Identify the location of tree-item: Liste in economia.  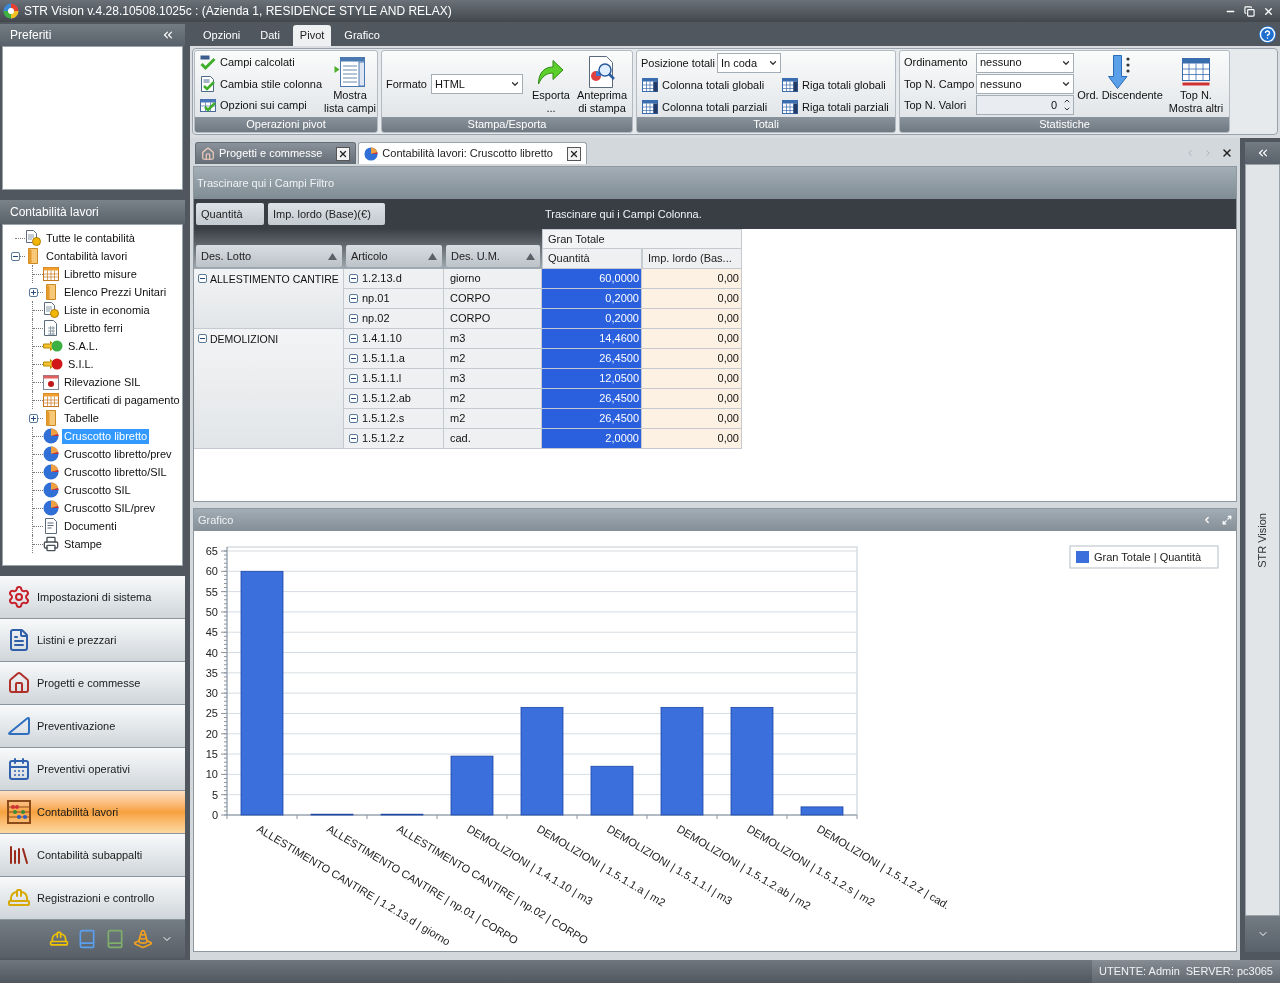
(107, 310).